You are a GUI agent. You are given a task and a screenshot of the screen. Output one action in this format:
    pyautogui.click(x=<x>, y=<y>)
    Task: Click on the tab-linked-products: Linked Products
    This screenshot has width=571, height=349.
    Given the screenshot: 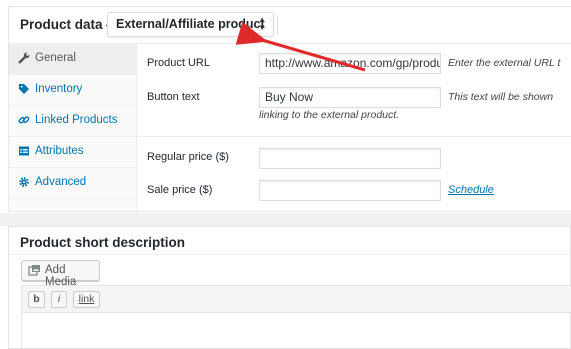 What is the action you would take?
    pyautogui.click(x=73, y=121)
    